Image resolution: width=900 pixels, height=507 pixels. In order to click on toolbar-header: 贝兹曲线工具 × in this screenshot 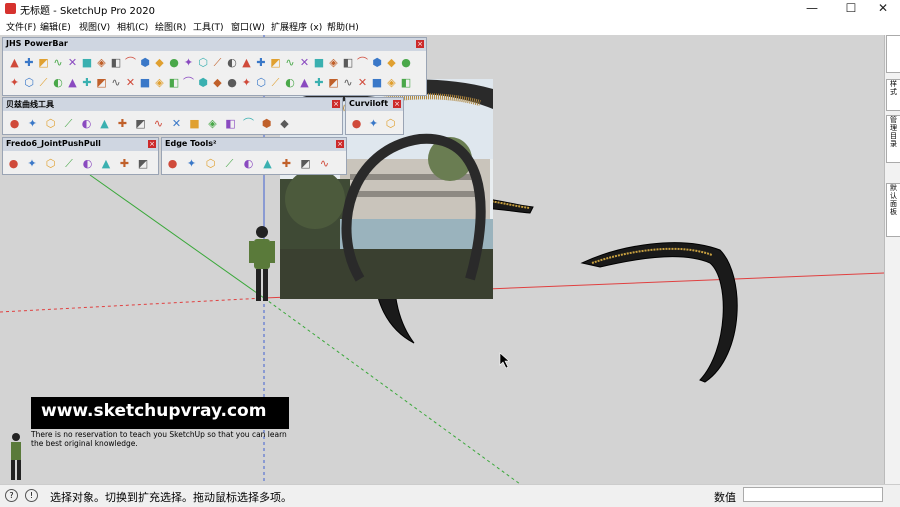, I will do `click(172, 104)`.